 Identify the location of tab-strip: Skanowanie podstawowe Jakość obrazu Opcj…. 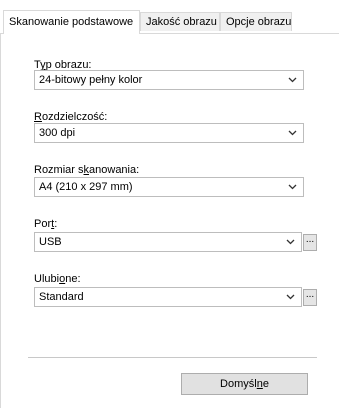
(169, 17).